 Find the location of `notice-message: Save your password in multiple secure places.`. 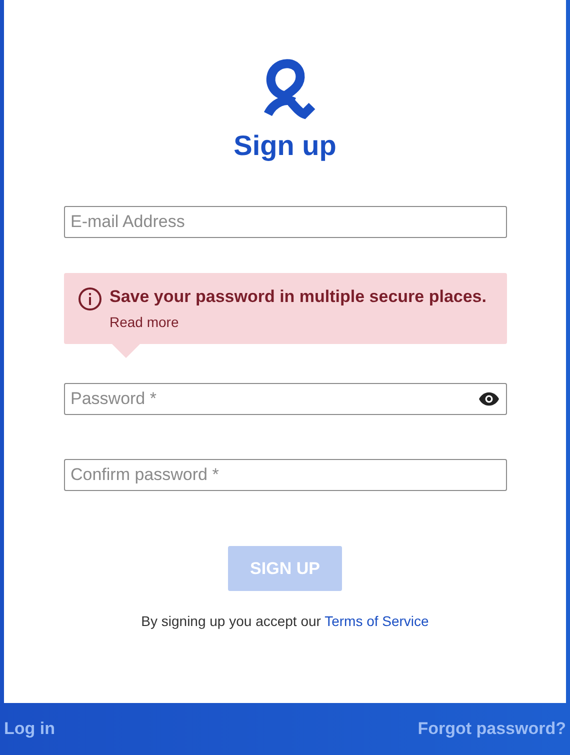

notice-message: Save your password in multiple secure places. is located at coordinates (298, 297).